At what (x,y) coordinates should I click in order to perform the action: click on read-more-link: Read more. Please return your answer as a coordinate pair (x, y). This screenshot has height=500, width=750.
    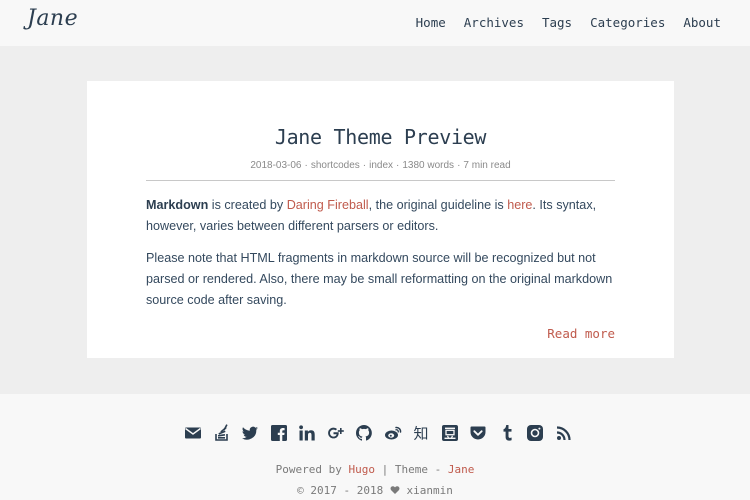
    Looking at the image, I should click on (581, 333).